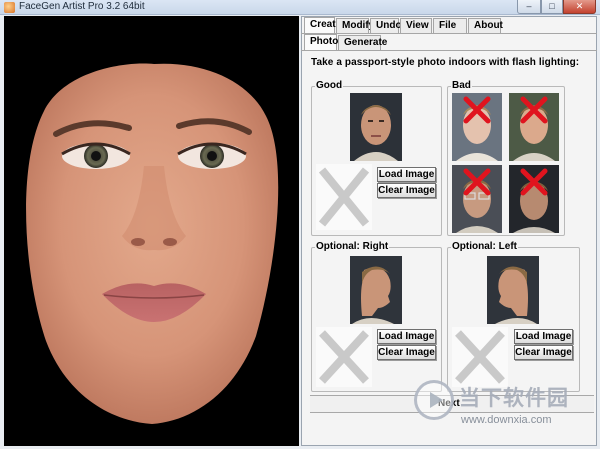 The image size is (600, 449). What do you see at coordinates (506, 420) in the screenshot?
I see `watermark-url: www.downxia.com` at bounding box center [506, 420].